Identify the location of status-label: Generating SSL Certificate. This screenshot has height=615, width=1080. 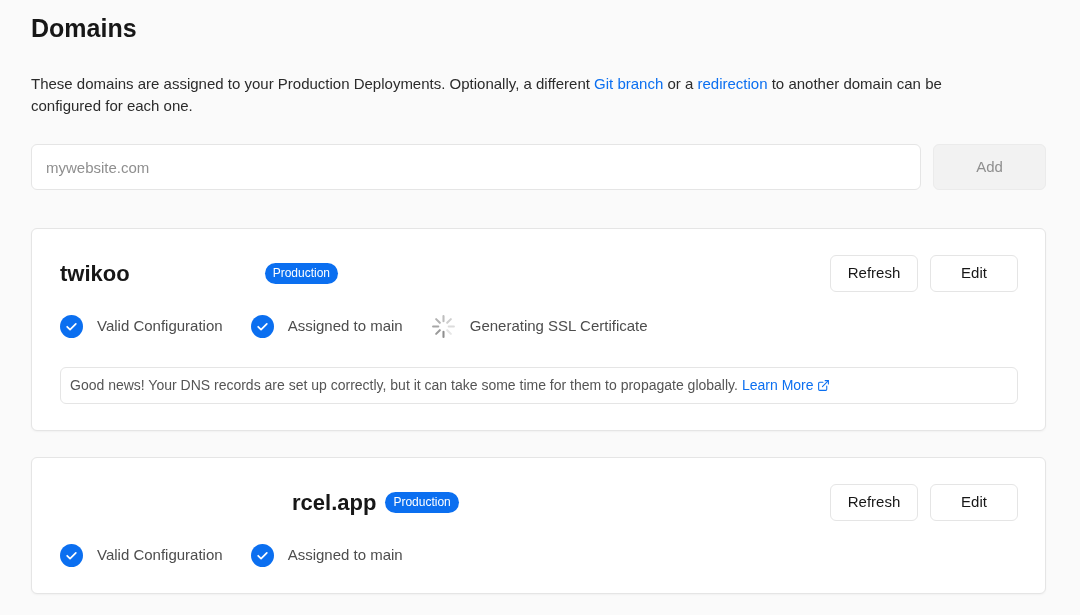
(558, 325).